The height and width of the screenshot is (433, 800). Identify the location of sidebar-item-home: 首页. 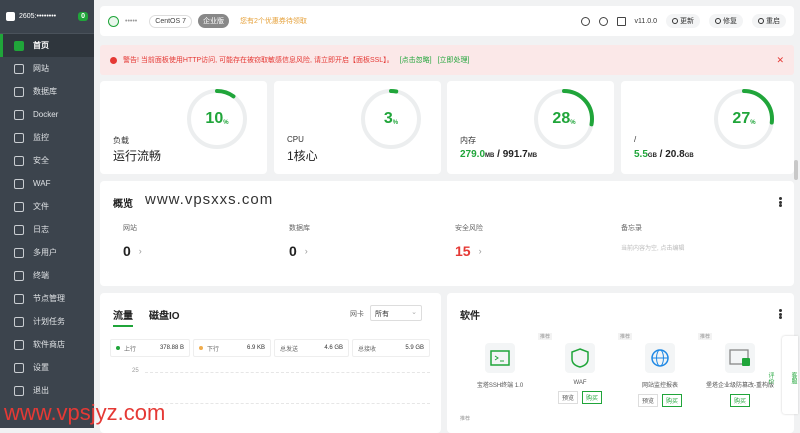
(47, 45).